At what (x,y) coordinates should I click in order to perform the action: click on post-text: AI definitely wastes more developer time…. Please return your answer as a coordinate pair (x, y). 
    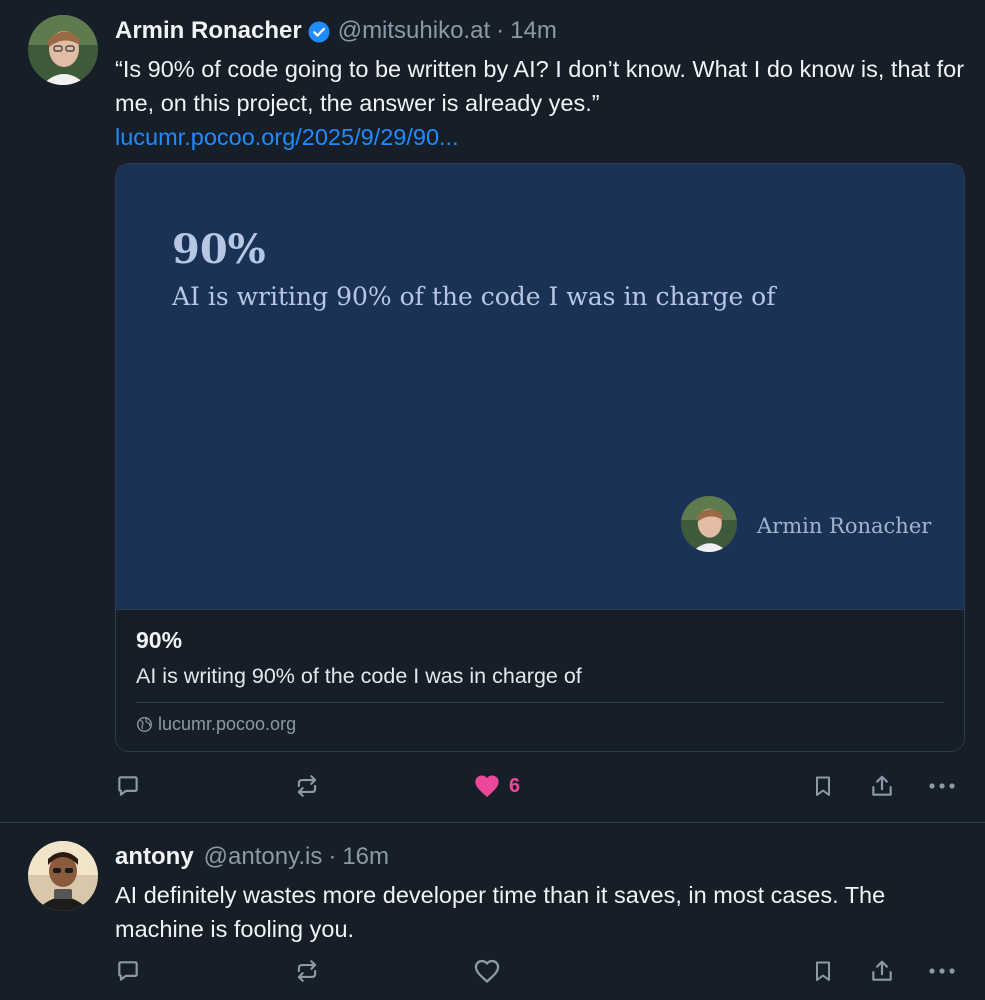
    Looking at the image, I should click on (500, 912).